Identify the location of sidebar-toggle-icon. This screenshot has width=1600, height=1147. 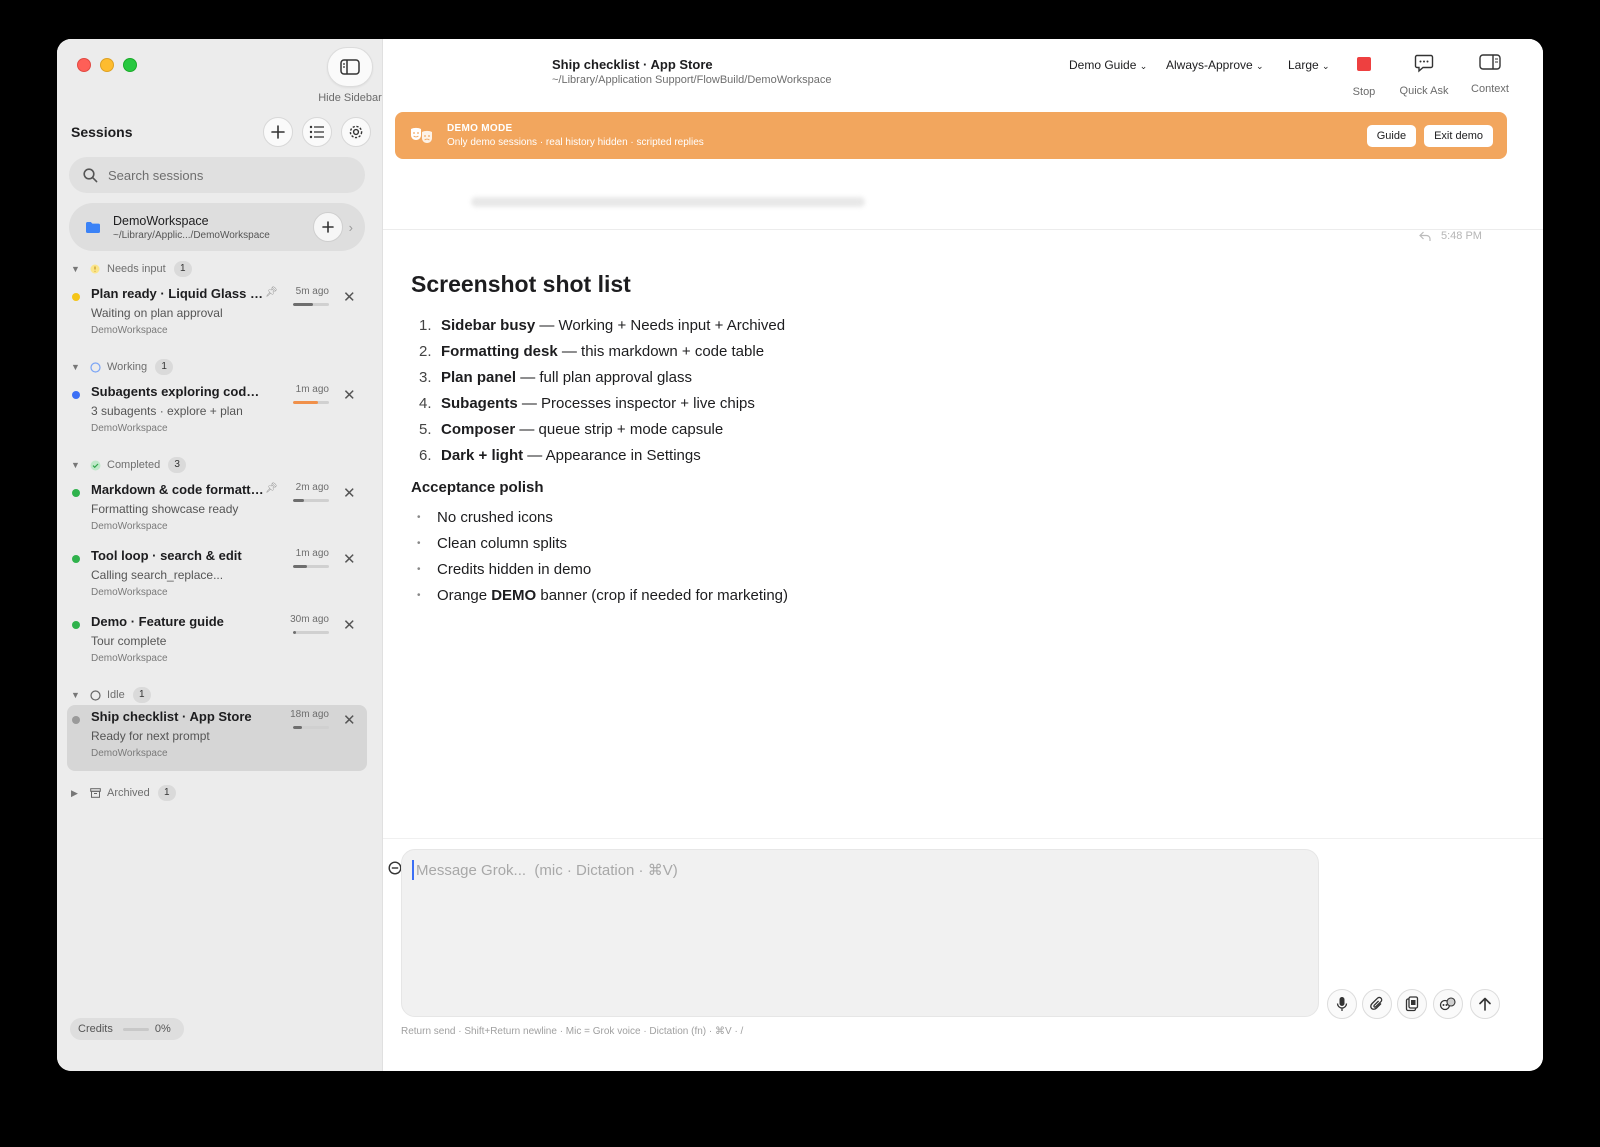
(350, 67).